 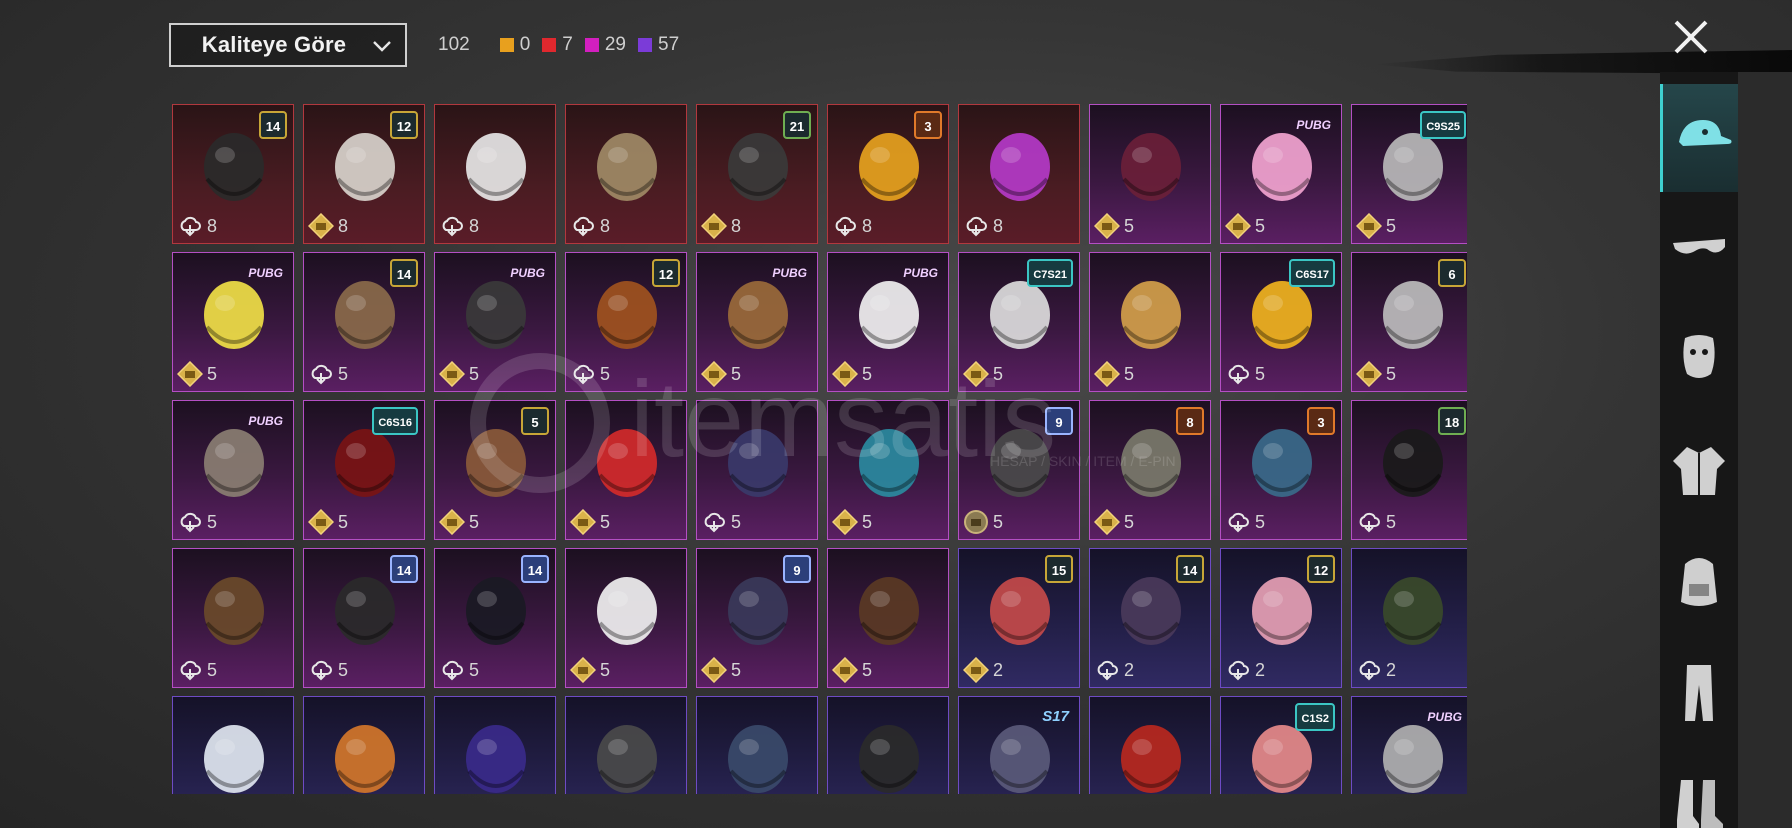 I want to click on item-card: 65, so click(x=1409, y=322).